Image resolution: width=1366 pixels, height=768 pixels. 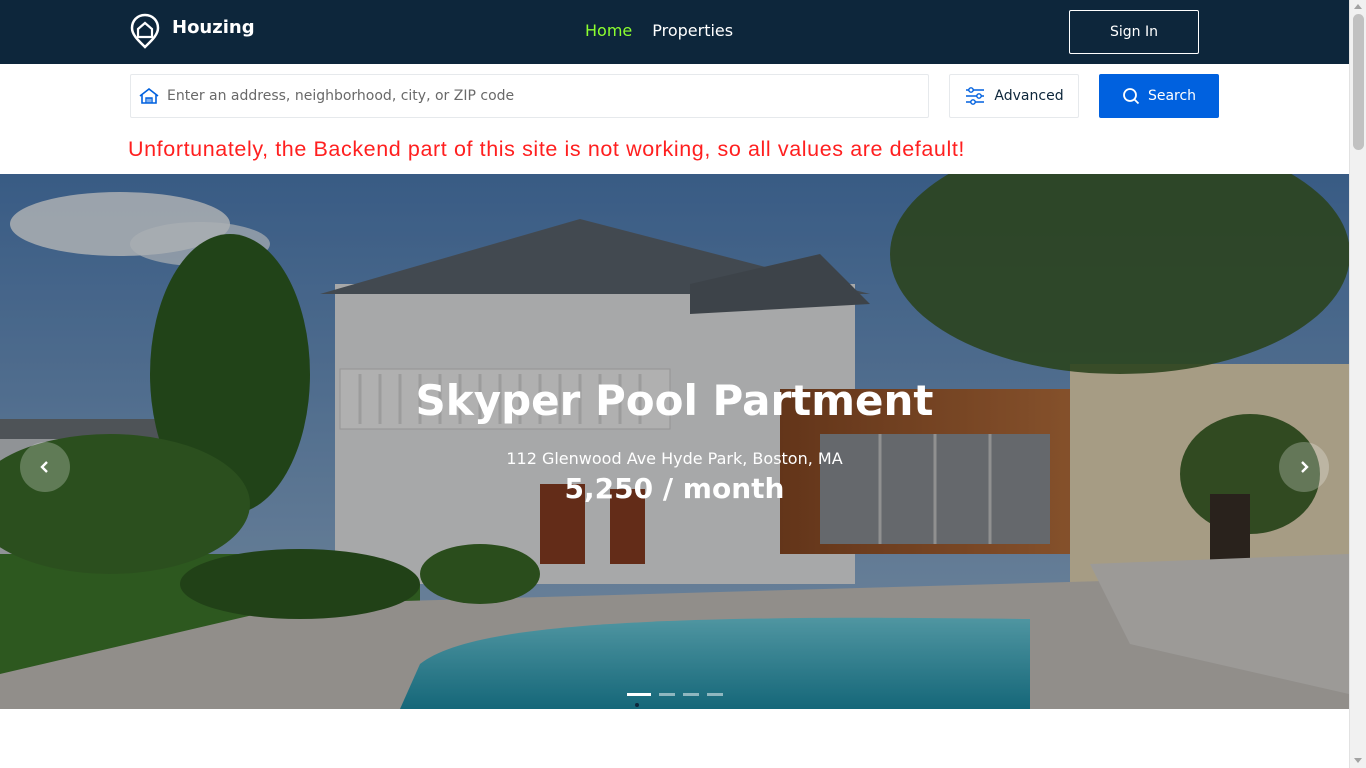 What do you see at coordinates (674, 400) in the screenshot?
I see `hero-title: Skyper Pool Partment` at bounding box center [674, 400].